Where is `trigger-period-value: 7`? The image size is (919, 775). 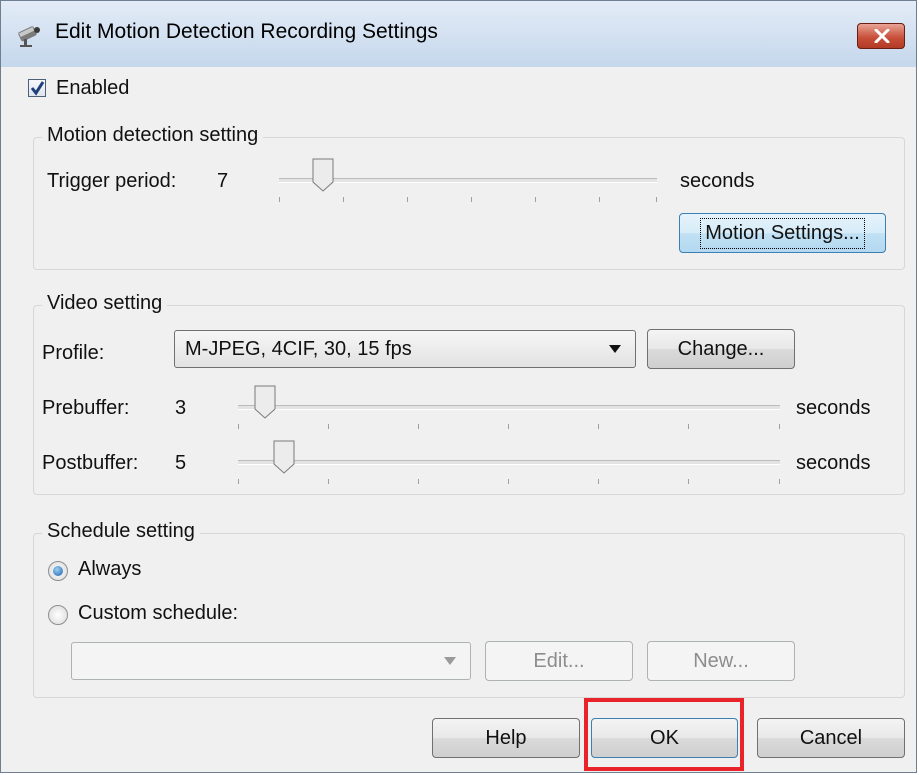 trigger-period-value: 7 is located at coordinates (223, 181).